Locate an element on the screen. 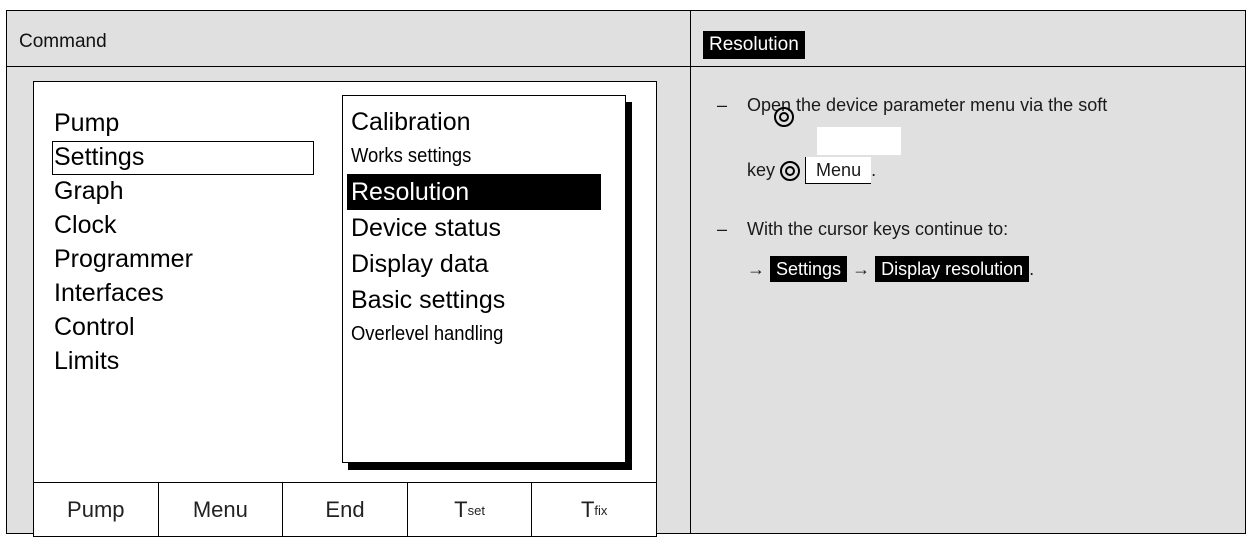 This screenshot has width=1250, height=537. submenu-item-resolution: Resolution is located at coordinates (410, 192).